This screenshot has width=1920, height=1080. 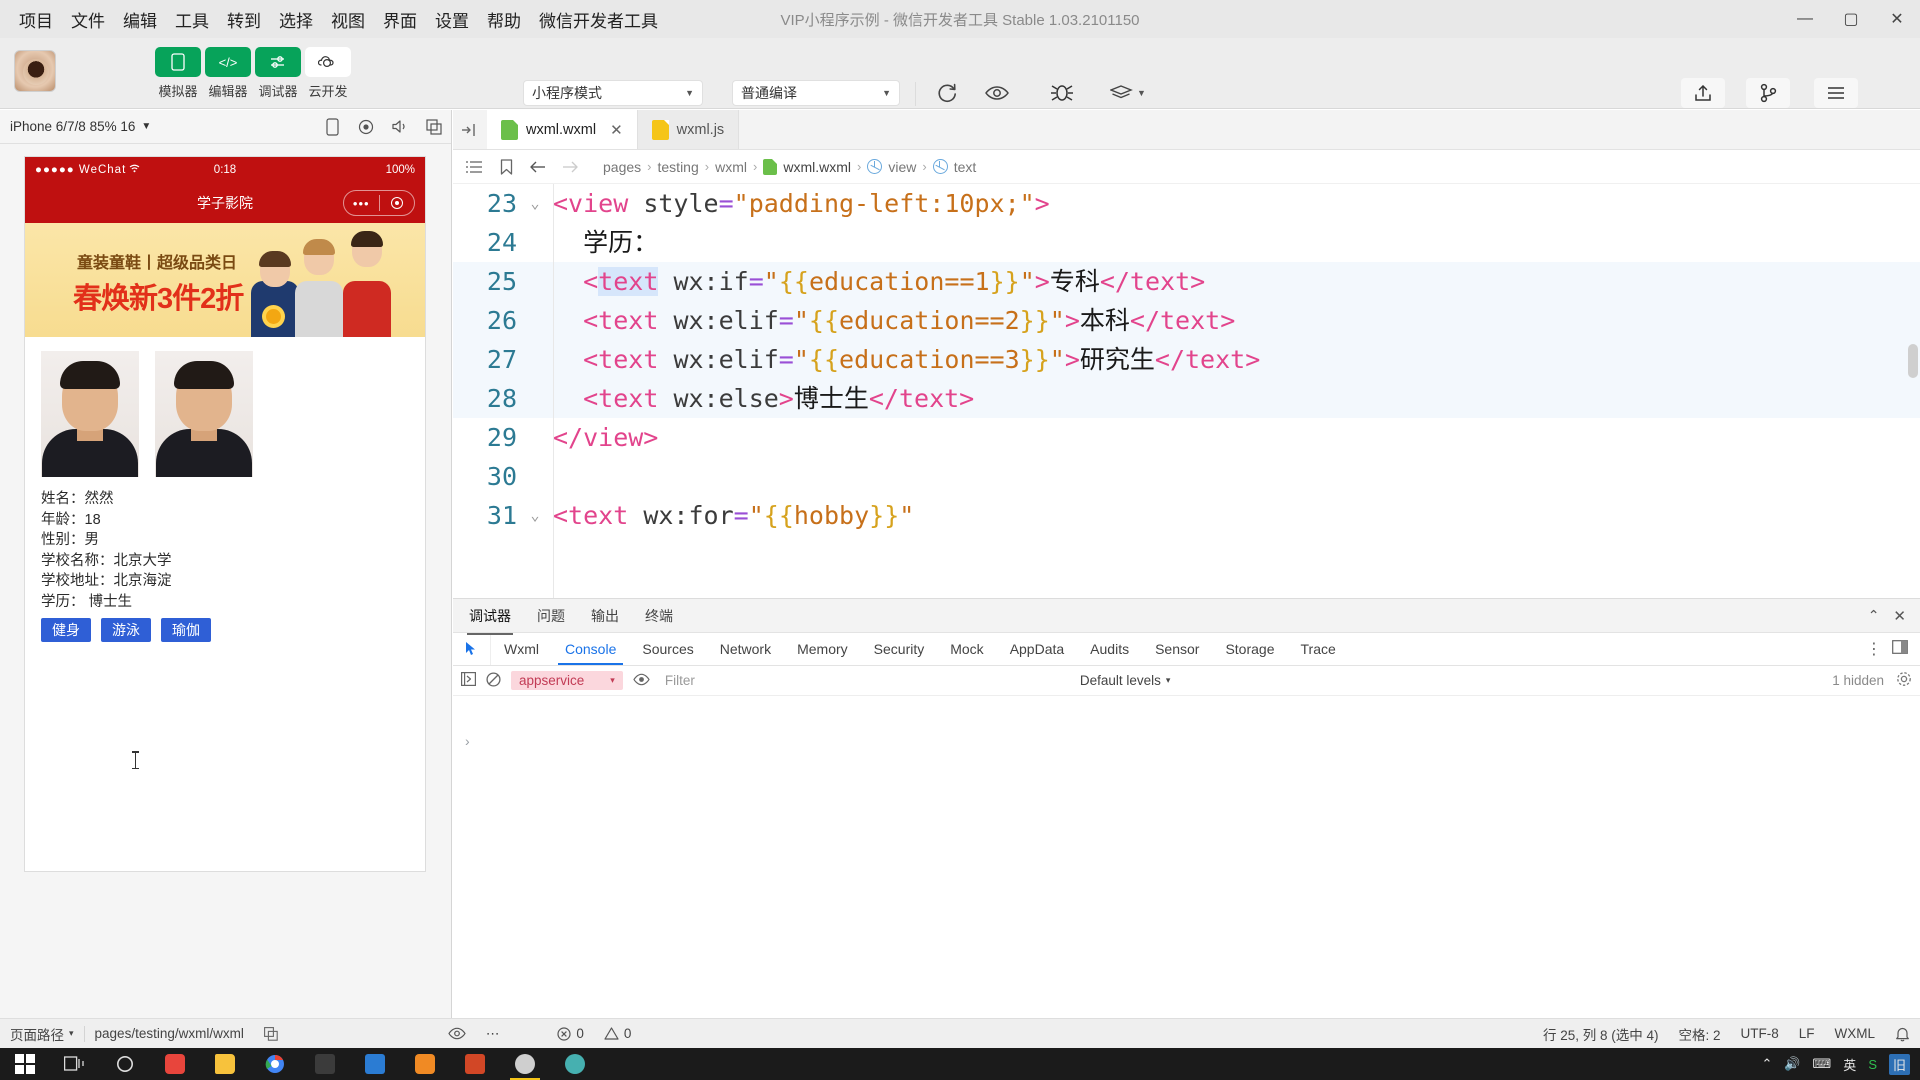 I want to click on breadcrumb-text: text, so click(x=965, y=167).